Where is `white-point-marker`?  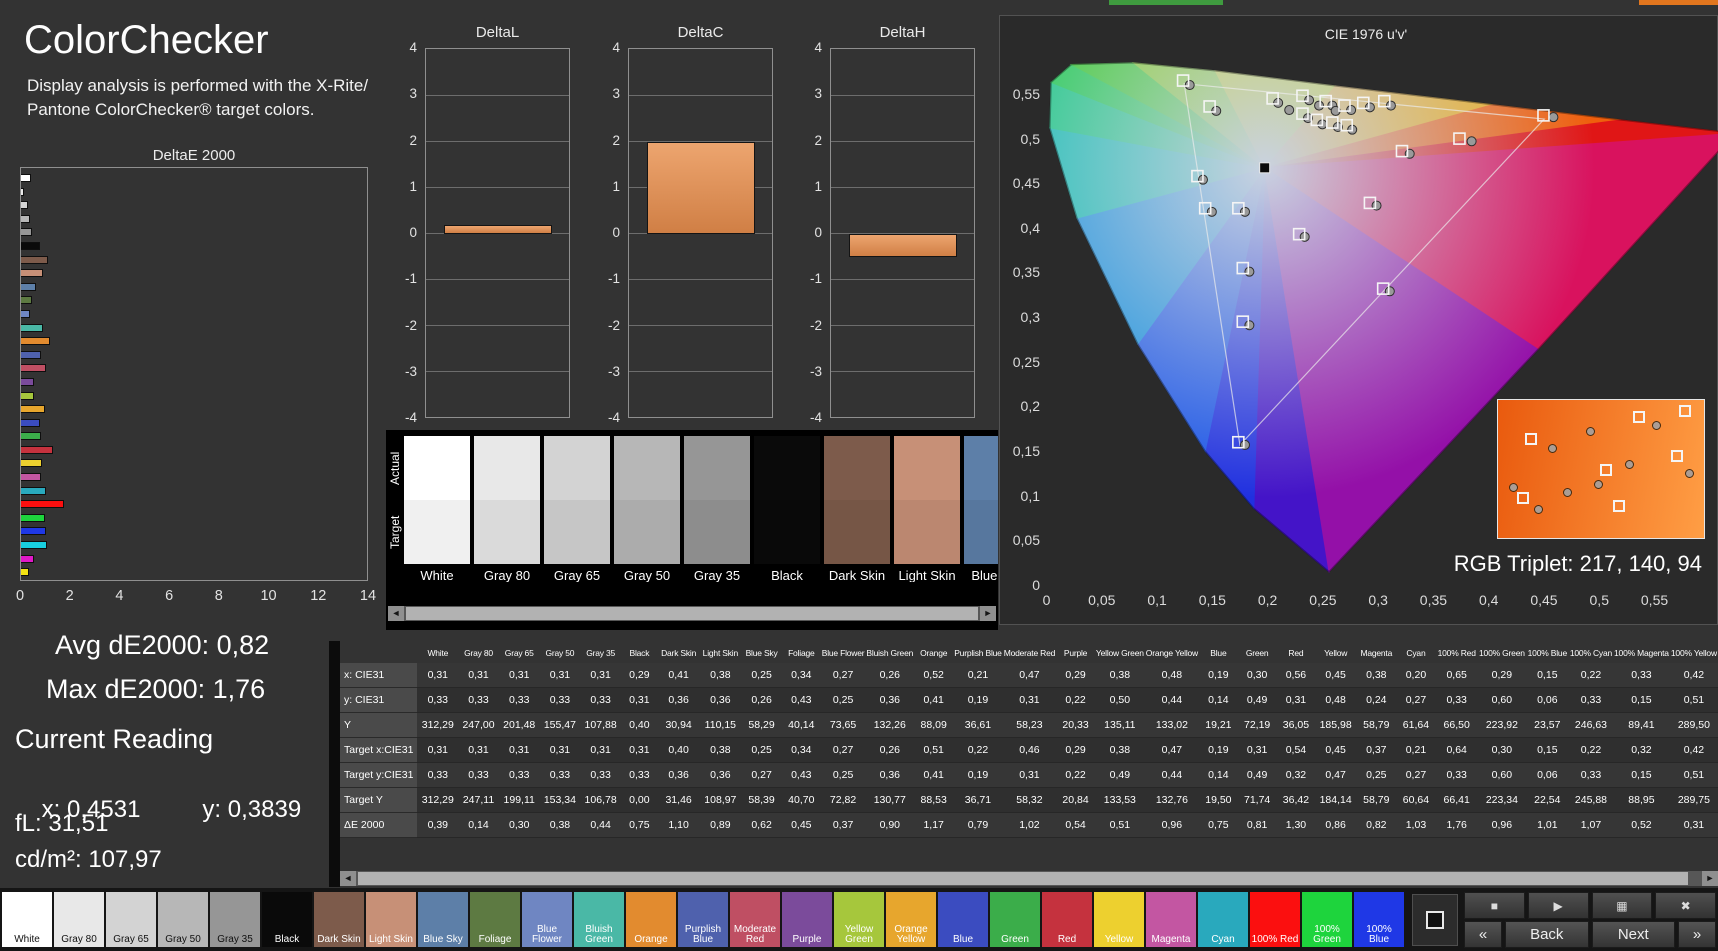 white-point-marker is located at coordinates (1265, 168).